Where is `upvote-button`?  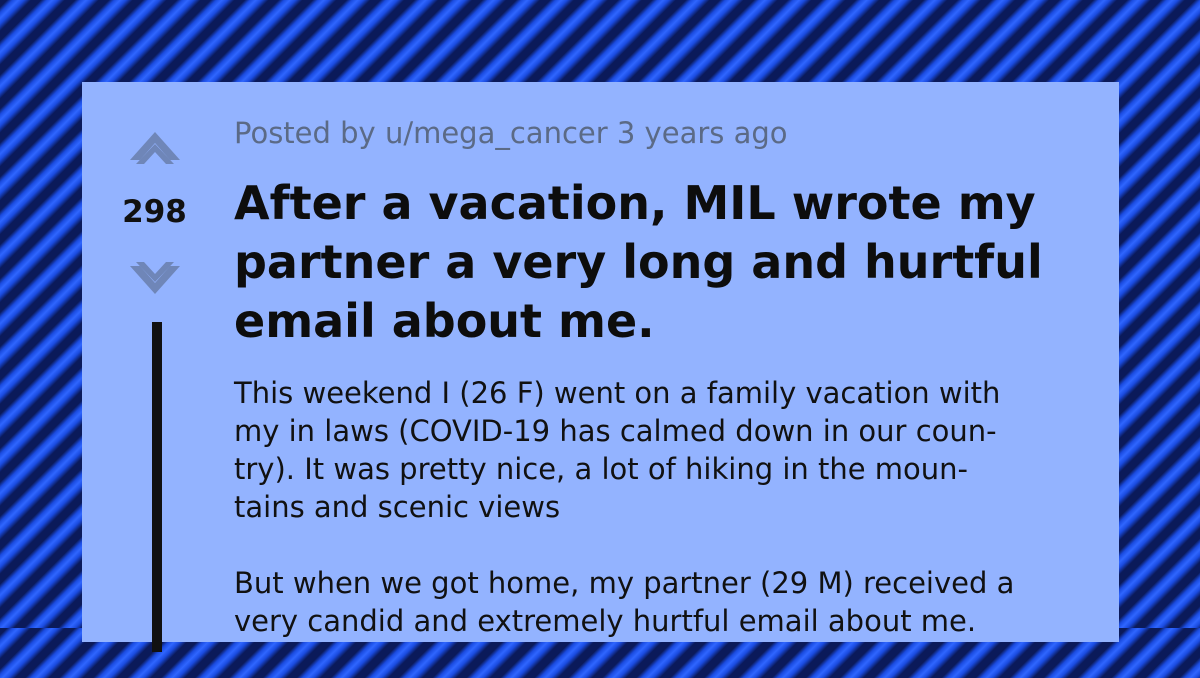 upvote-button is located at coordinates (155, 146).